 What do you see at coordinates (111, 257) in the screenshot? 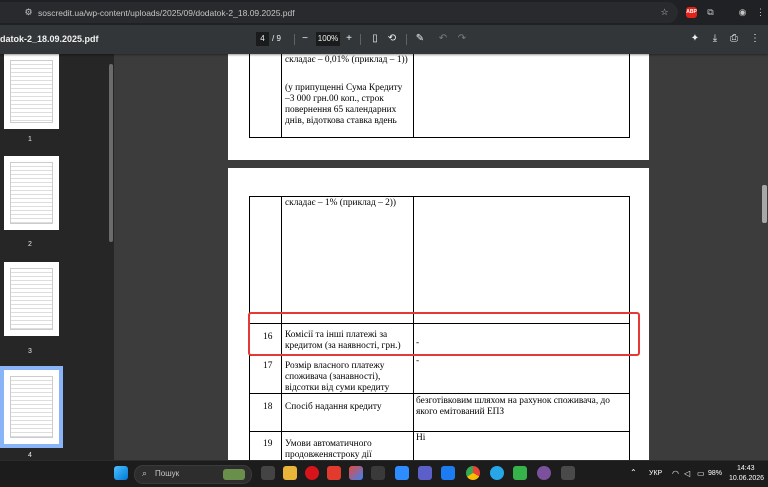
I see `sidebar-scrollbar` at bounding box center [111, 257].